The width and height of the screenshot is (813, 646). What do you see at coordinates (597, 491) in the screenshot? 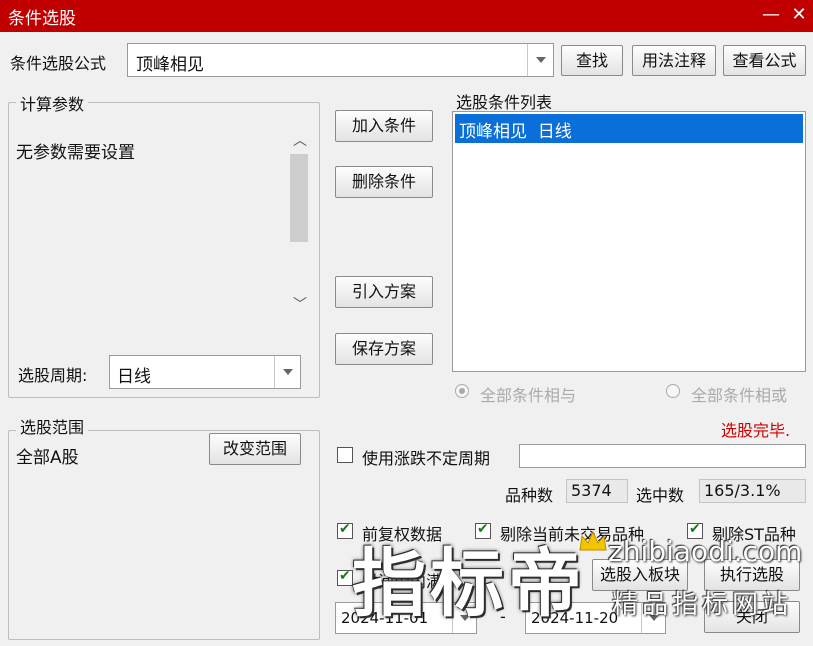
I see `count-value: 5374` at bounding box center [597, 491].